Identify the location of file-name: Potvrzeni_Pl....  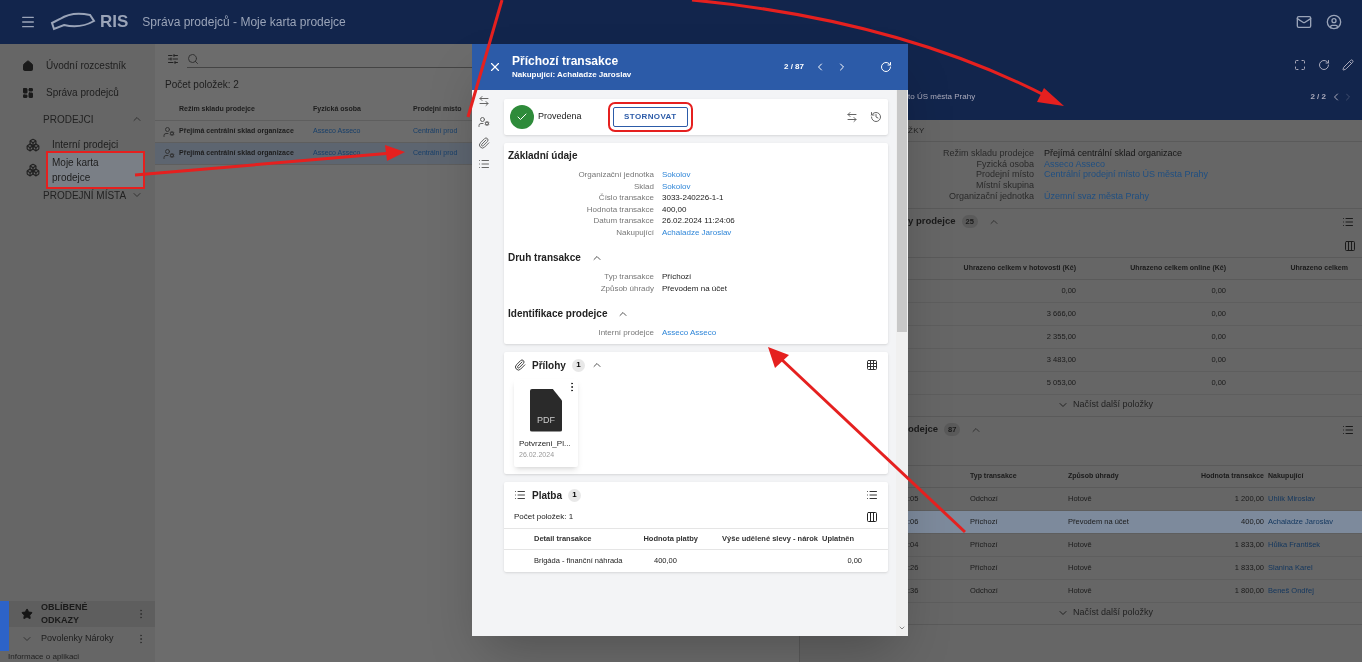
(545, 443).